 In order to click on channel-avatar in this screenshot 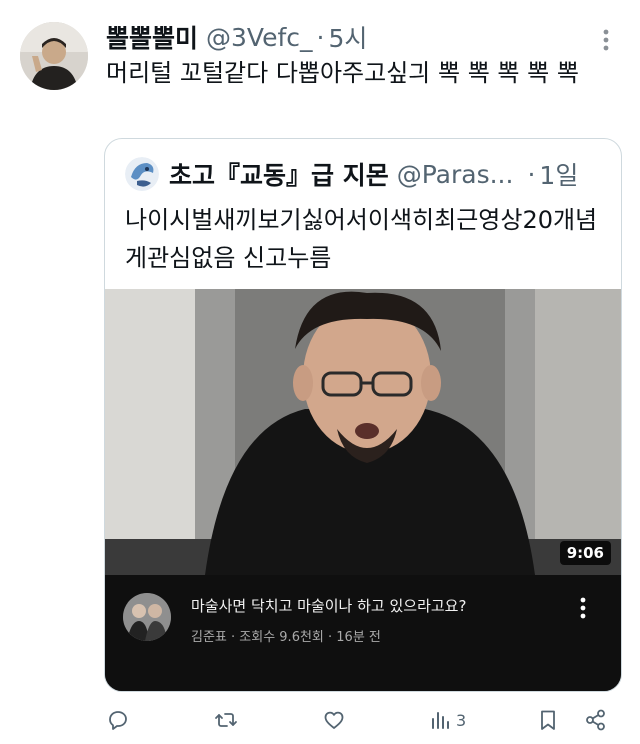, I will do `click(147, 617)`.